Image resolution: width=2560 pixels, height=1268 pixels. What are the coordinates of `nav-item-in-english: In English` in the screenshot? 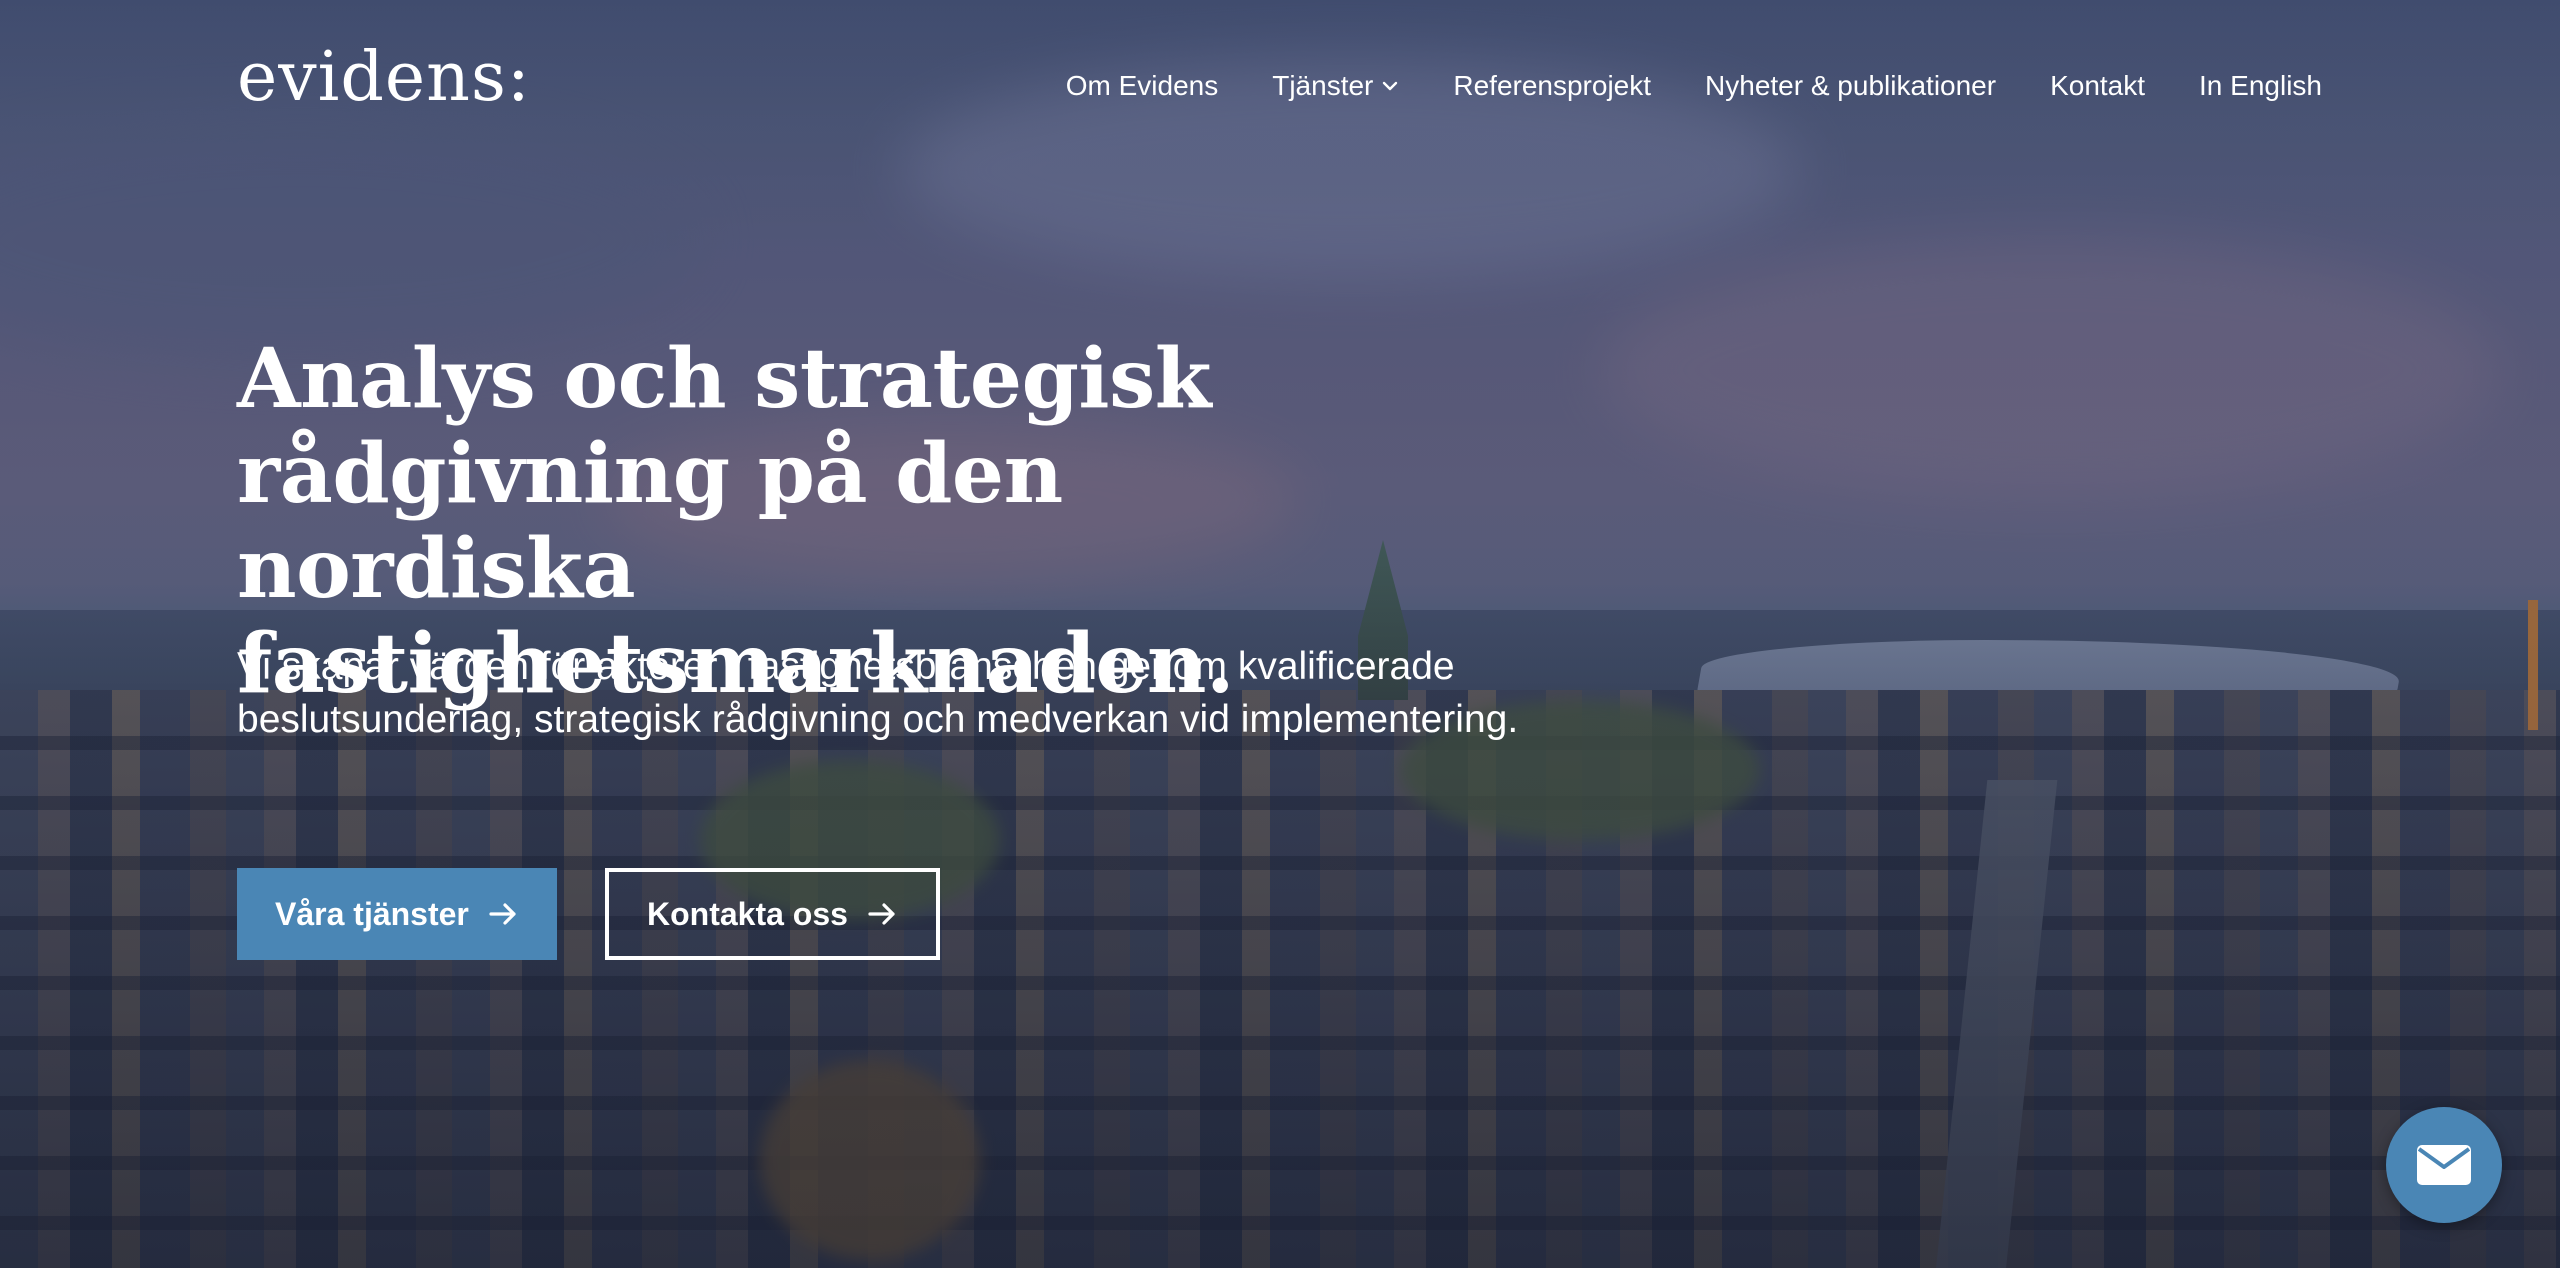 It's located at (2260, 86).